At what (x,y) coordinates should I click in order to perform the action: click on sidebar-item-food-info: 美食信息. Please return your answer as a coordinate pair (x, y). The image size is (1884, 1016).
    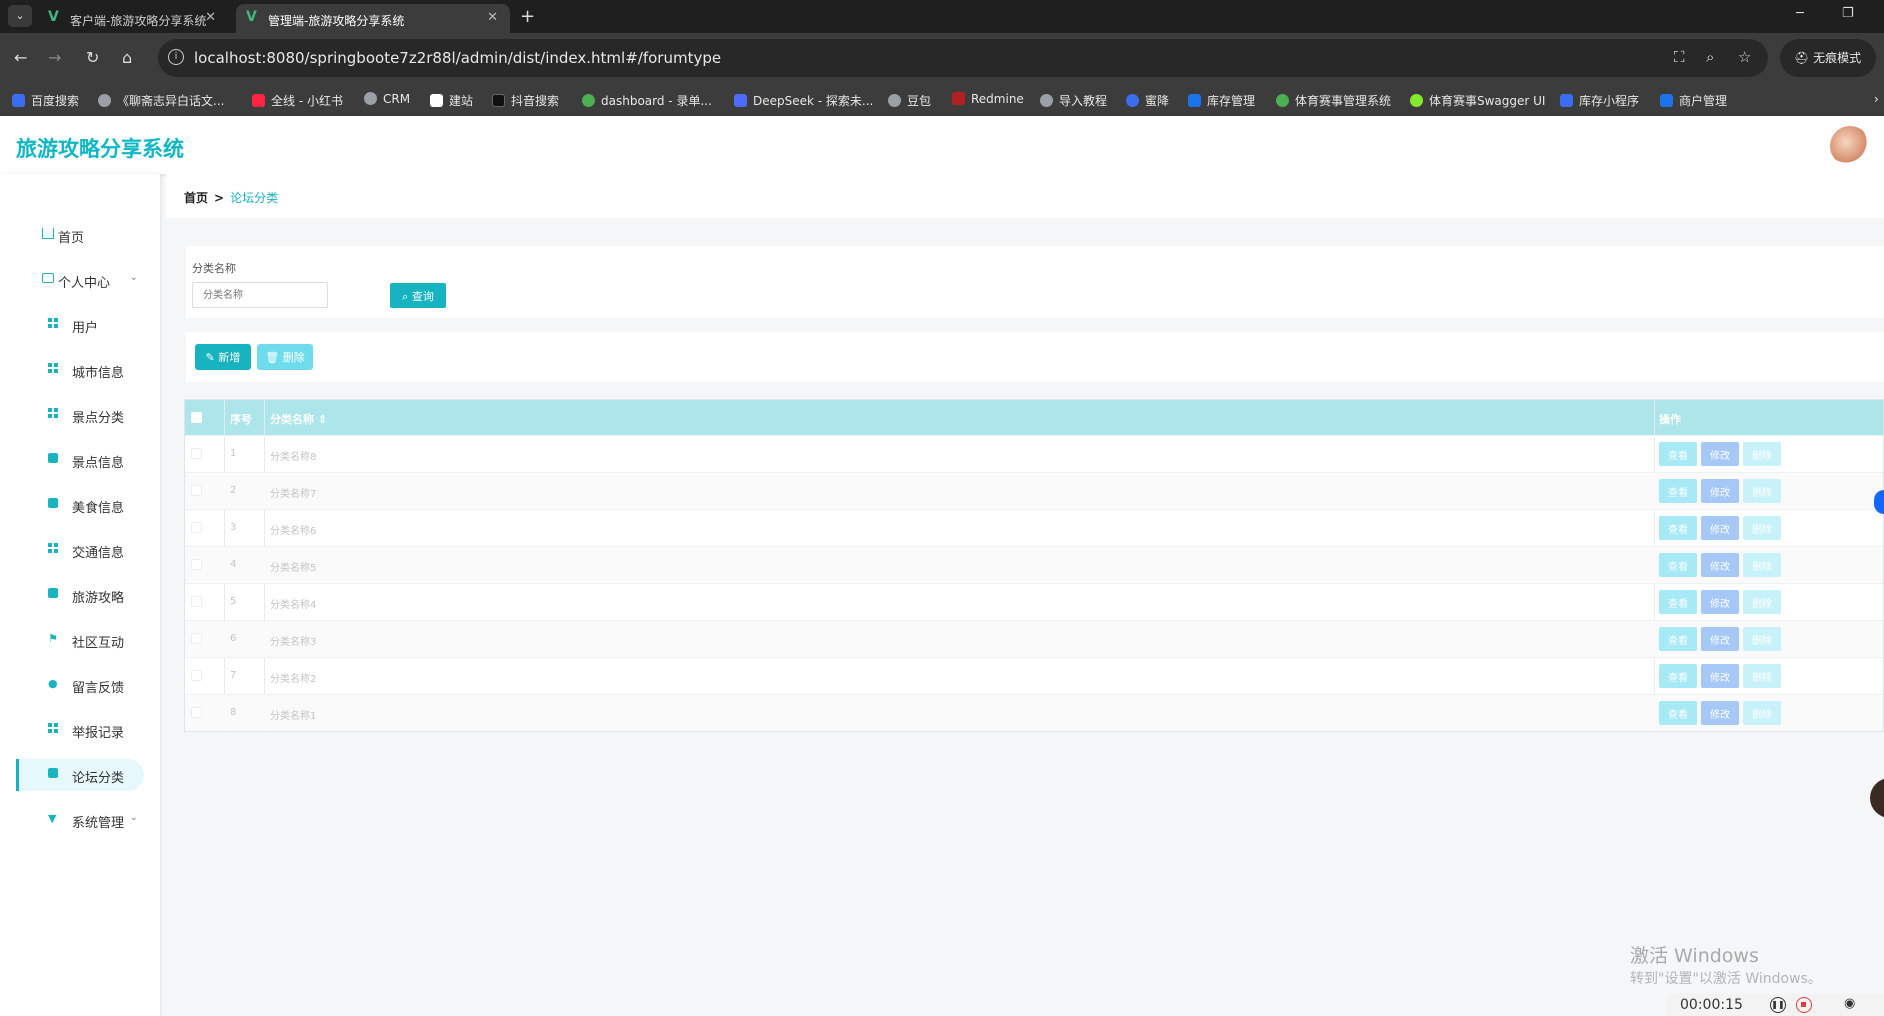
    Looking at the image, I should click on (80, 505).